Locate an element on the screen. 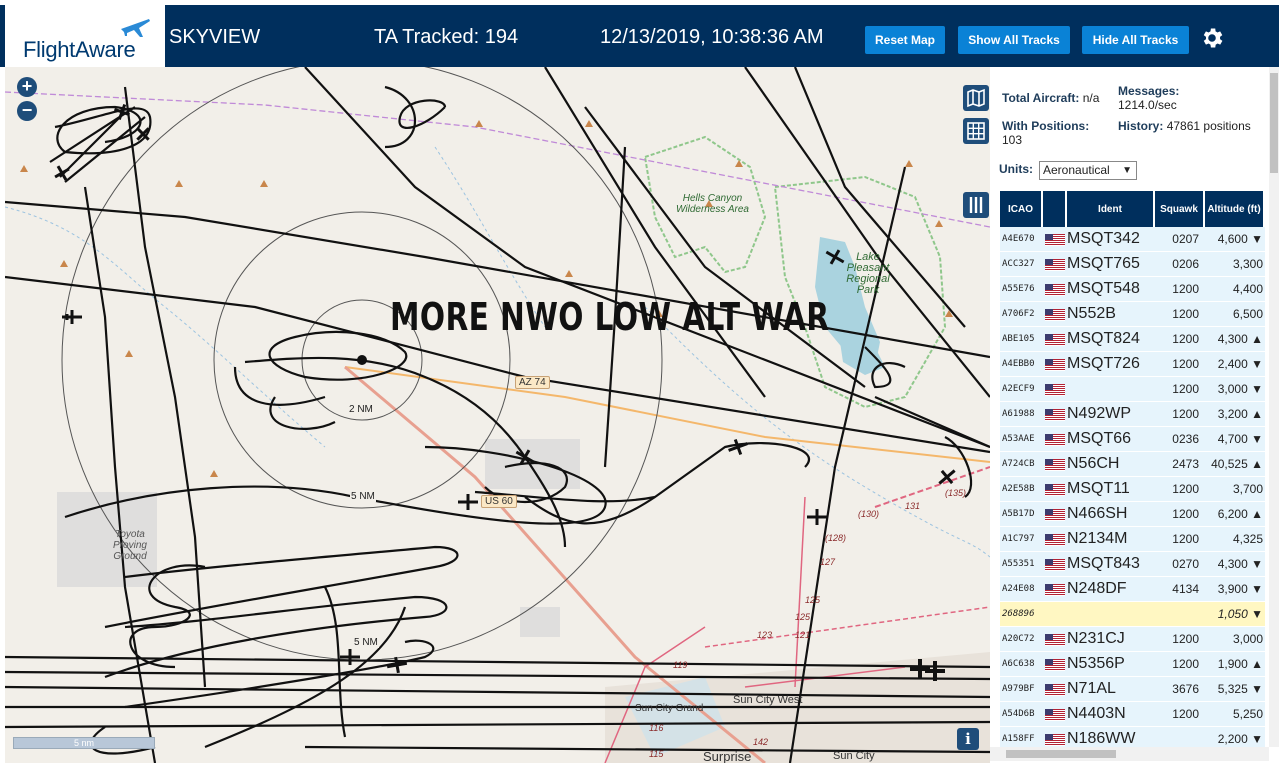 Image resolution: width=1279 pixels, height=763 pixels. route-number: 125 is located at coordinates (813, 600).